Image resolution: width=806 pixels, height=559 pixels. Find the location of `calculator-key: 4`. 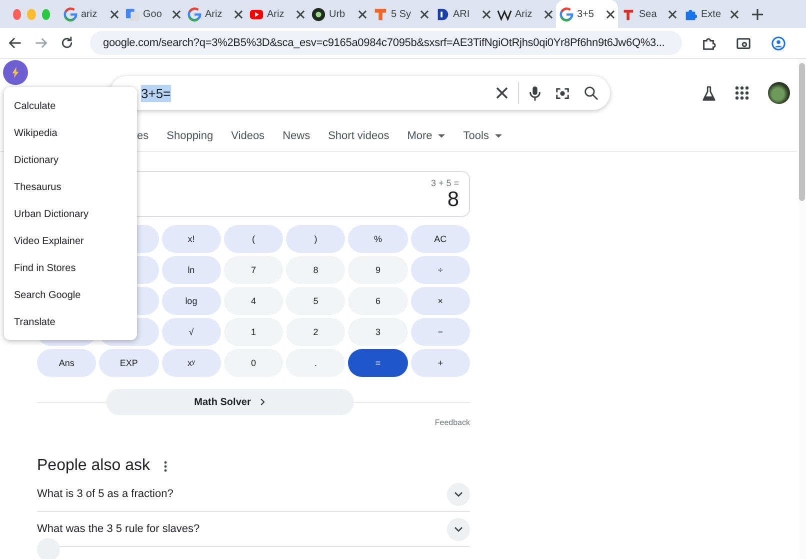

calculator-key: 4 is located at coordinates (254, 301).